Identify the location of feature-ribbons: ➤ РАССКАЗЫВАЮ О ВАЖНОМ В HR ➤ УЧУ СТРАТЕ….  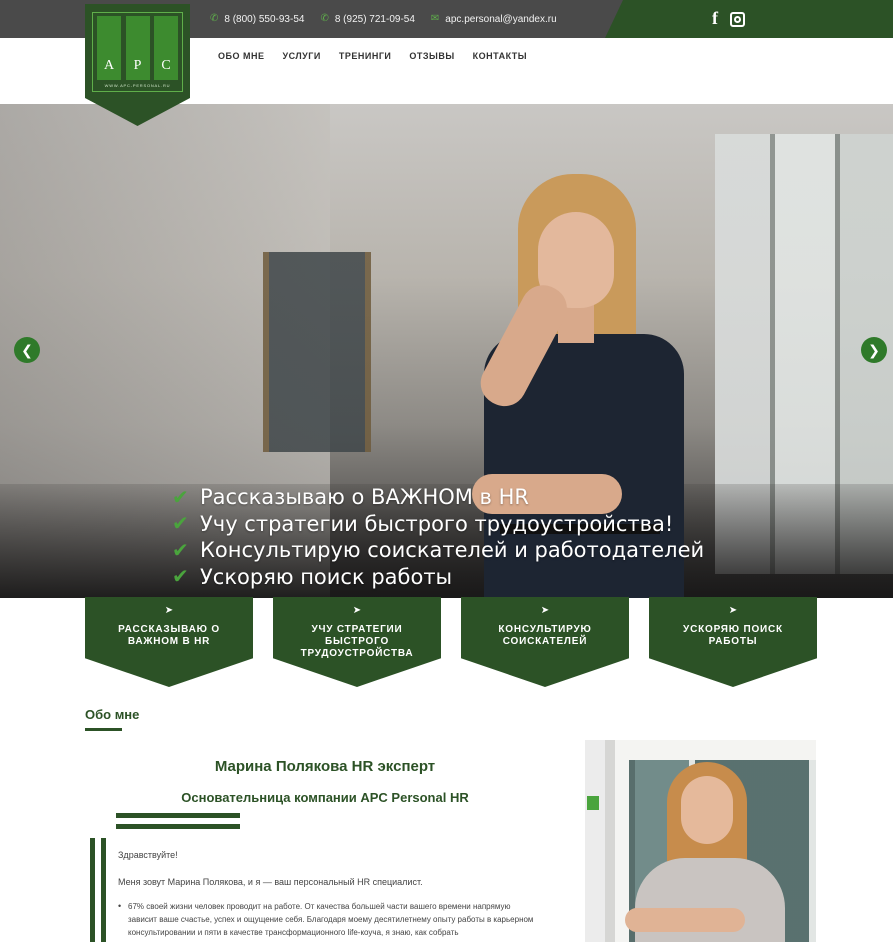
(451, 642).